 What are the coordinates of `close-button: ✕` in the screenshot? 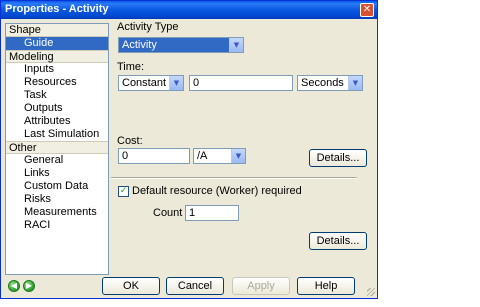 It's located at (367, 10).